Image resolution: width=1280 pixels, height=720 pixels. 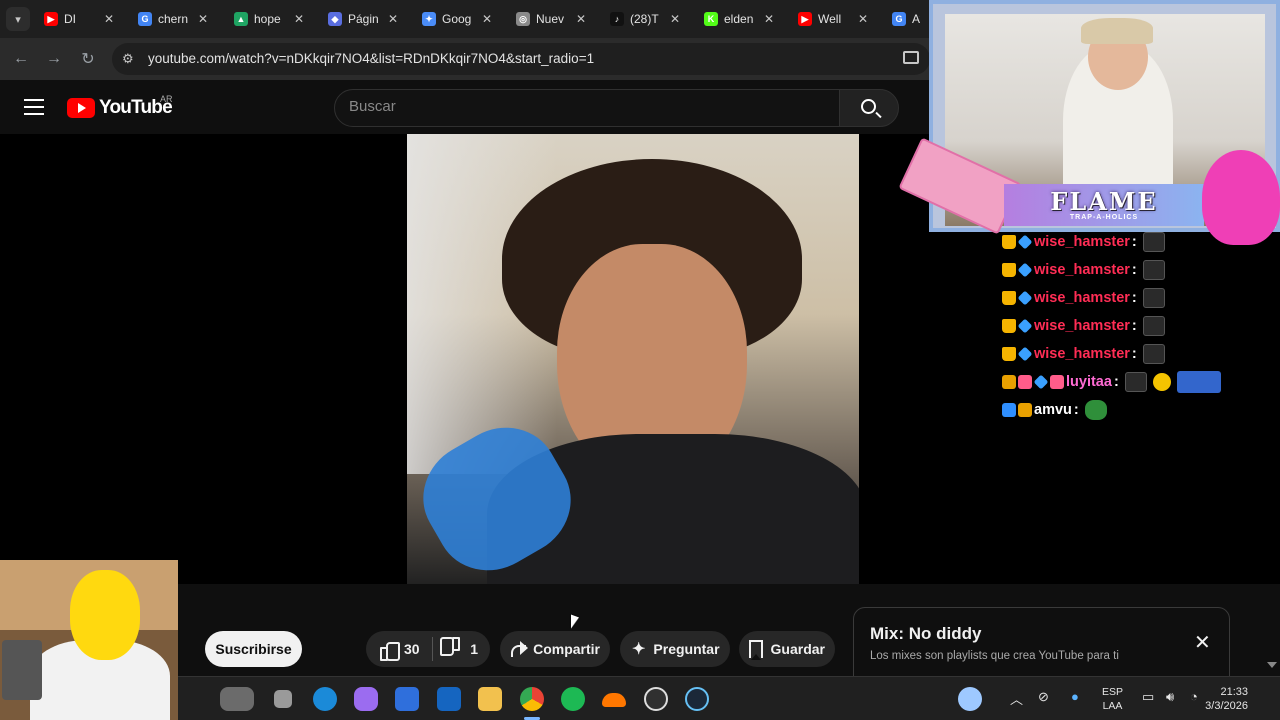 I want to click on chrome-icon, so click(x=532, y=699).